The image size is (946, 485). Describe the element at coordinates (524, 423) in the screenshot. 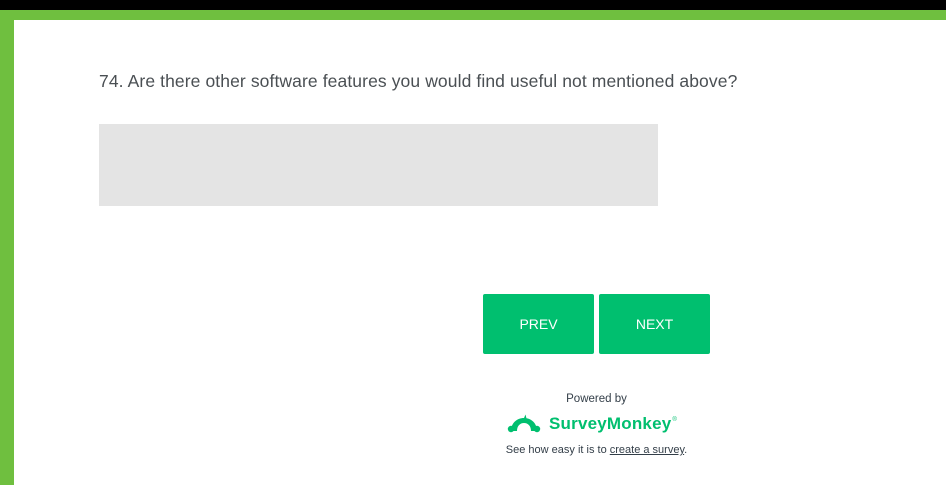

I see `surveymonkey-logo-icon` at that location.